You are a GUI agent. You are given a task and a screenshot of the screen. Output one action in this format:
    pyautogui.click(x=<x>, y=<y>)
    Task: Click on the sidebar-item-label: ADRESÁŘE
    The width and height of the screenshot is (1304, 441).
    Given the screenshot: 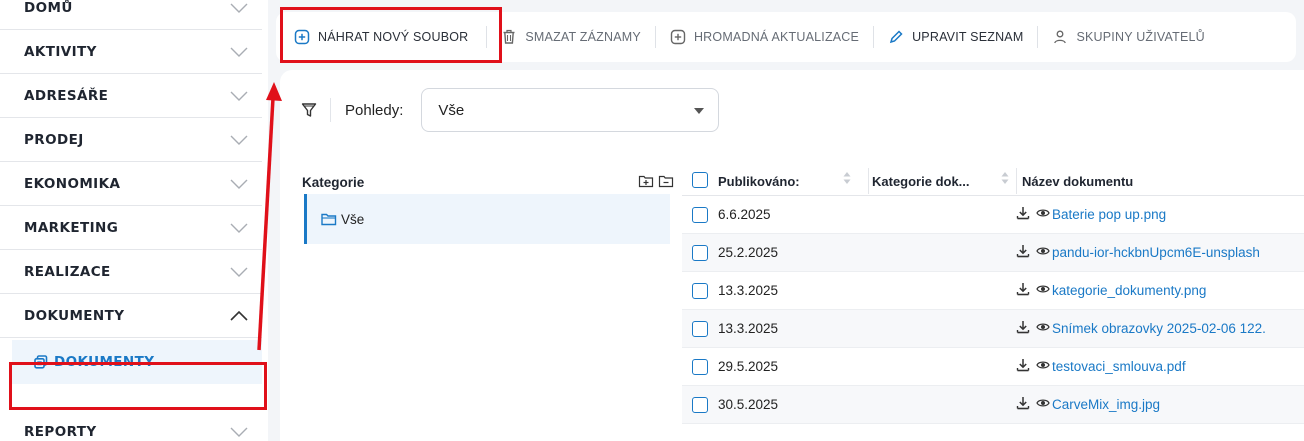 What is the action you would take?
    pyautogui.click(x=66, y=95)
    